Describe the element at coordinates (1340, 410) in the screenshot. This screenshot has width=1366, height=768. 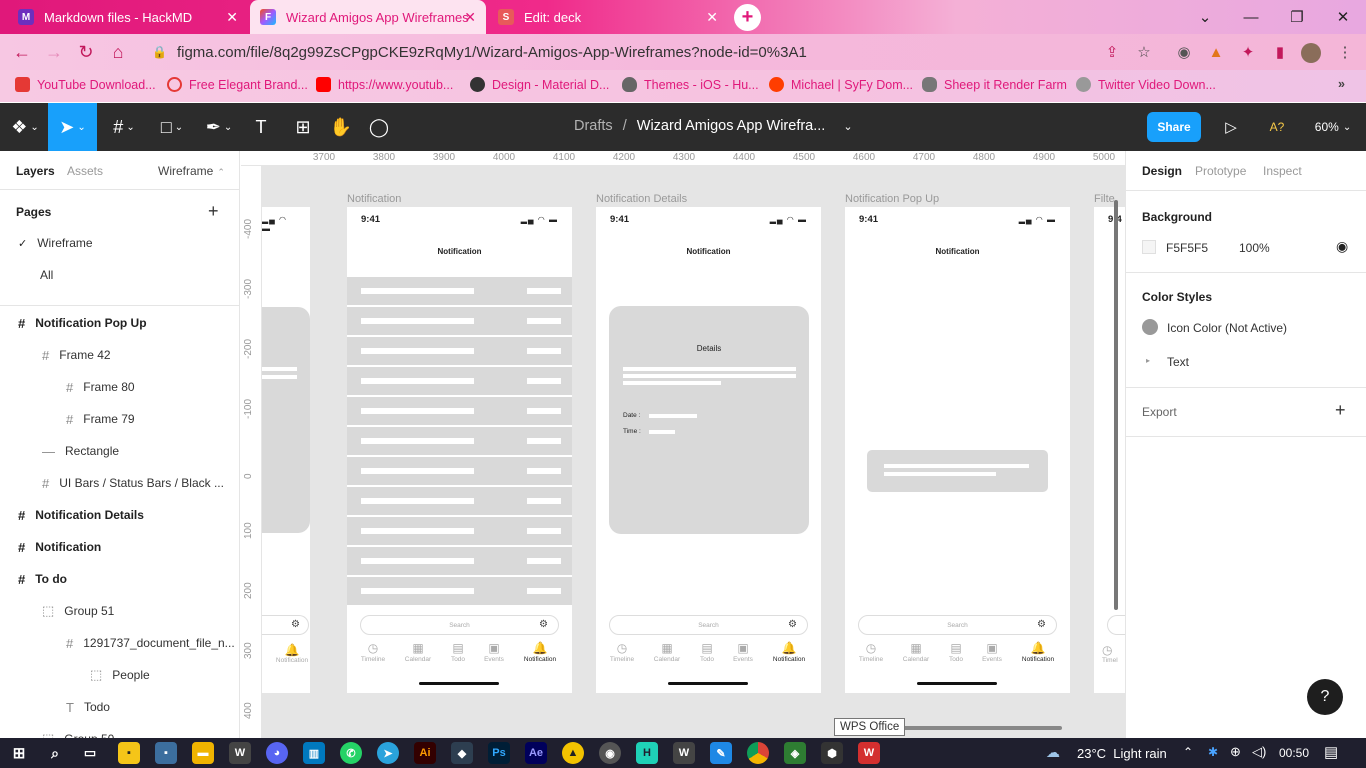
I see `add-export-icon: +` at that location.